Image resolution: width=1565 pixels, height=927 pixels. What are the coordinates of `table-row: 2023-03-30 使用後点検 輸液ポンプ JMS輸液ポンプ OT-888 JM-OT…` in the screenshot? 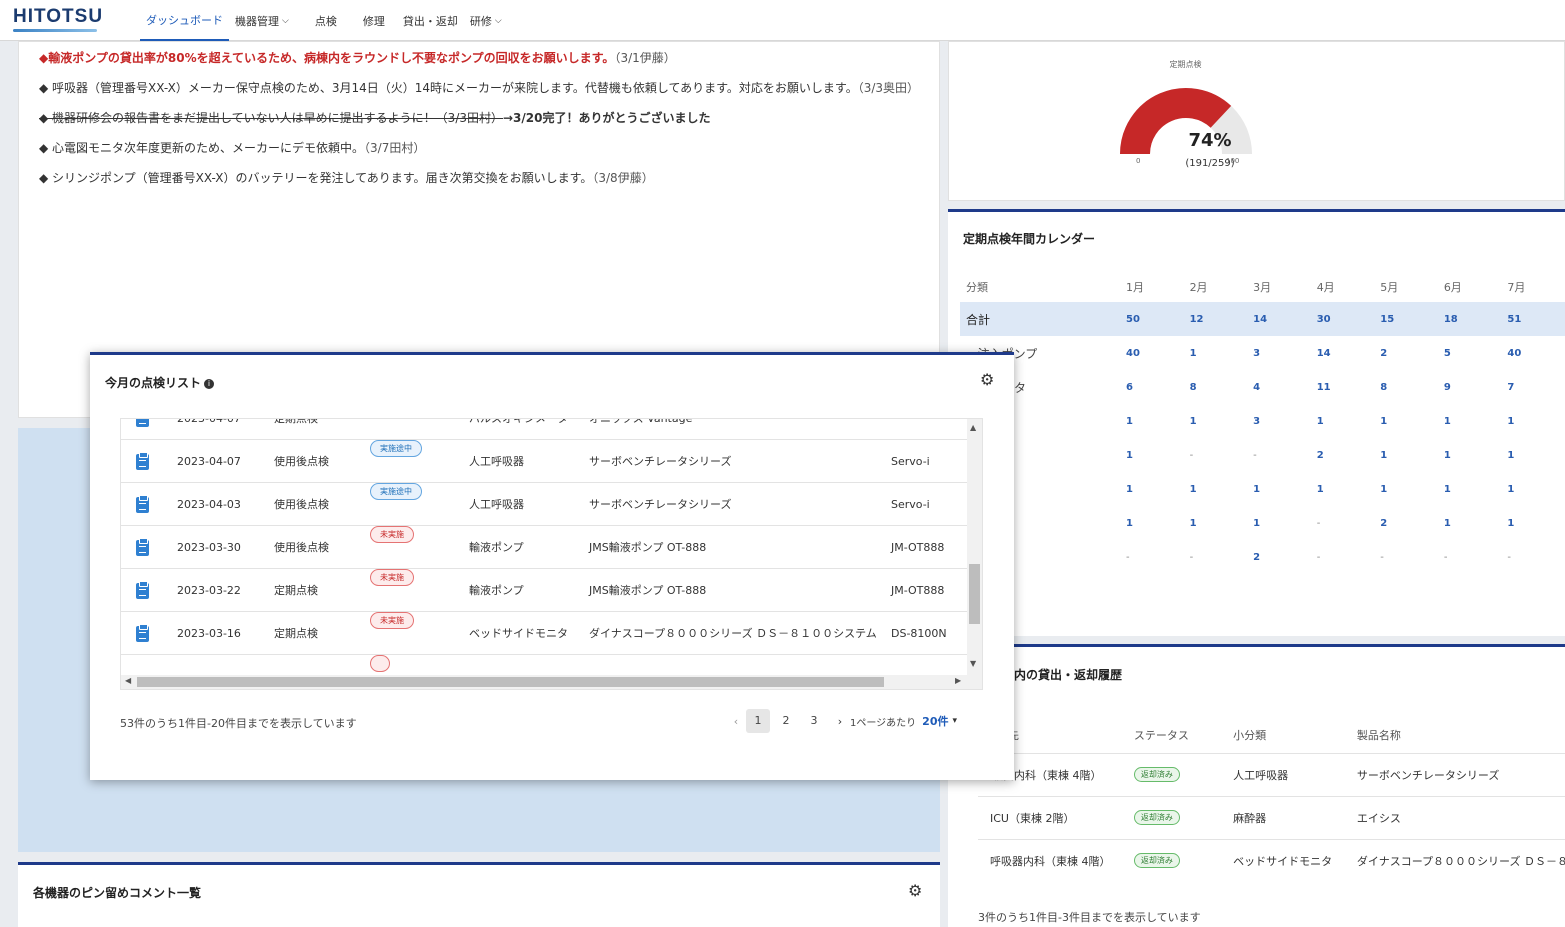 It's located at (545, 547).